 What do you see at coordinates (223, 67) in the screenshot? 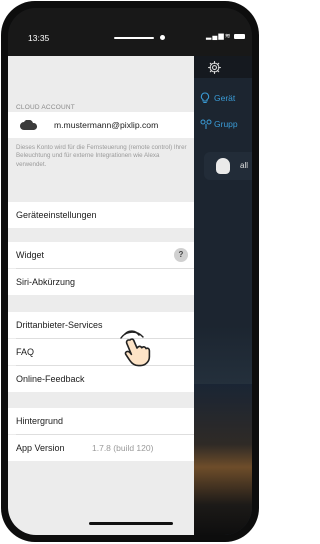
I see `app-toolbar` at bounding box center [223, 67].